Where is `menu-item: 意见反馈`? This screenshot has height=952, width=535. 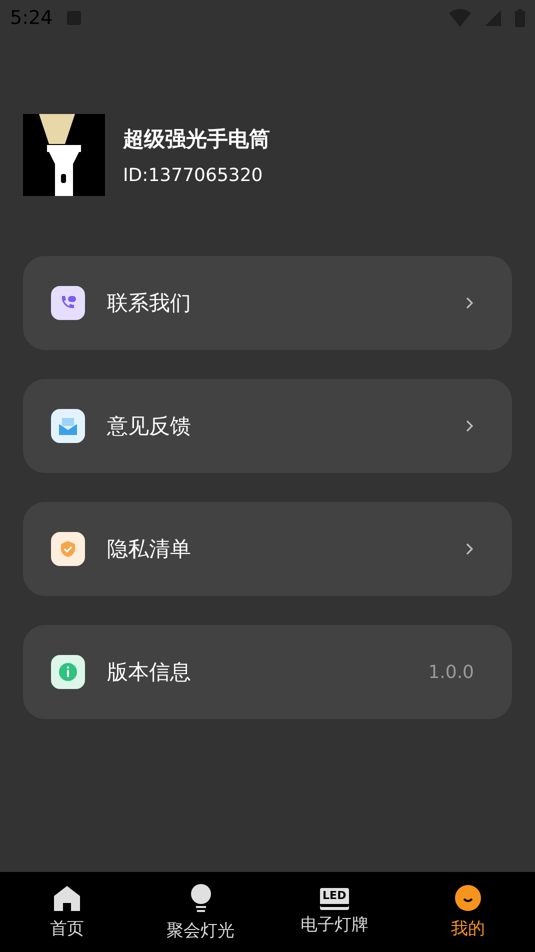
menu-item: 意见反馈 is located at coordinates (267, 426).